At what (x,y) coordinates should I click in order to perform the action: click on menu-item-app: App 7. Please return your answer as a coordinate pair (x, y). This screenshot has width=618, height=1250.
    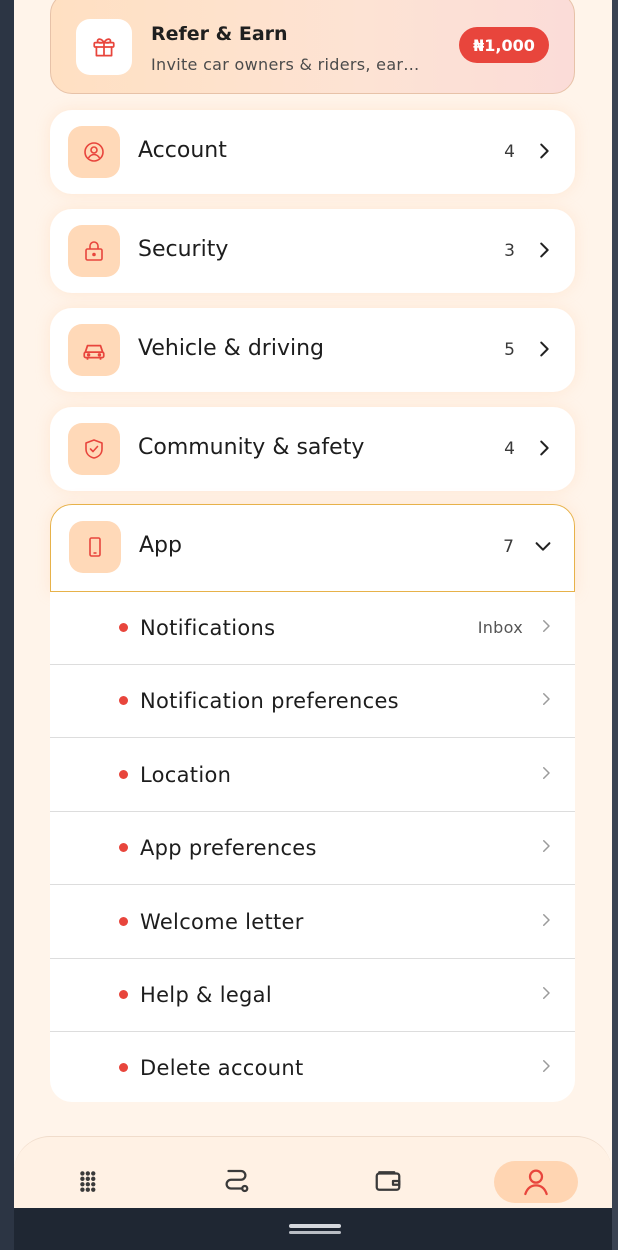
    Looking at the image, I should click on (312, 548).